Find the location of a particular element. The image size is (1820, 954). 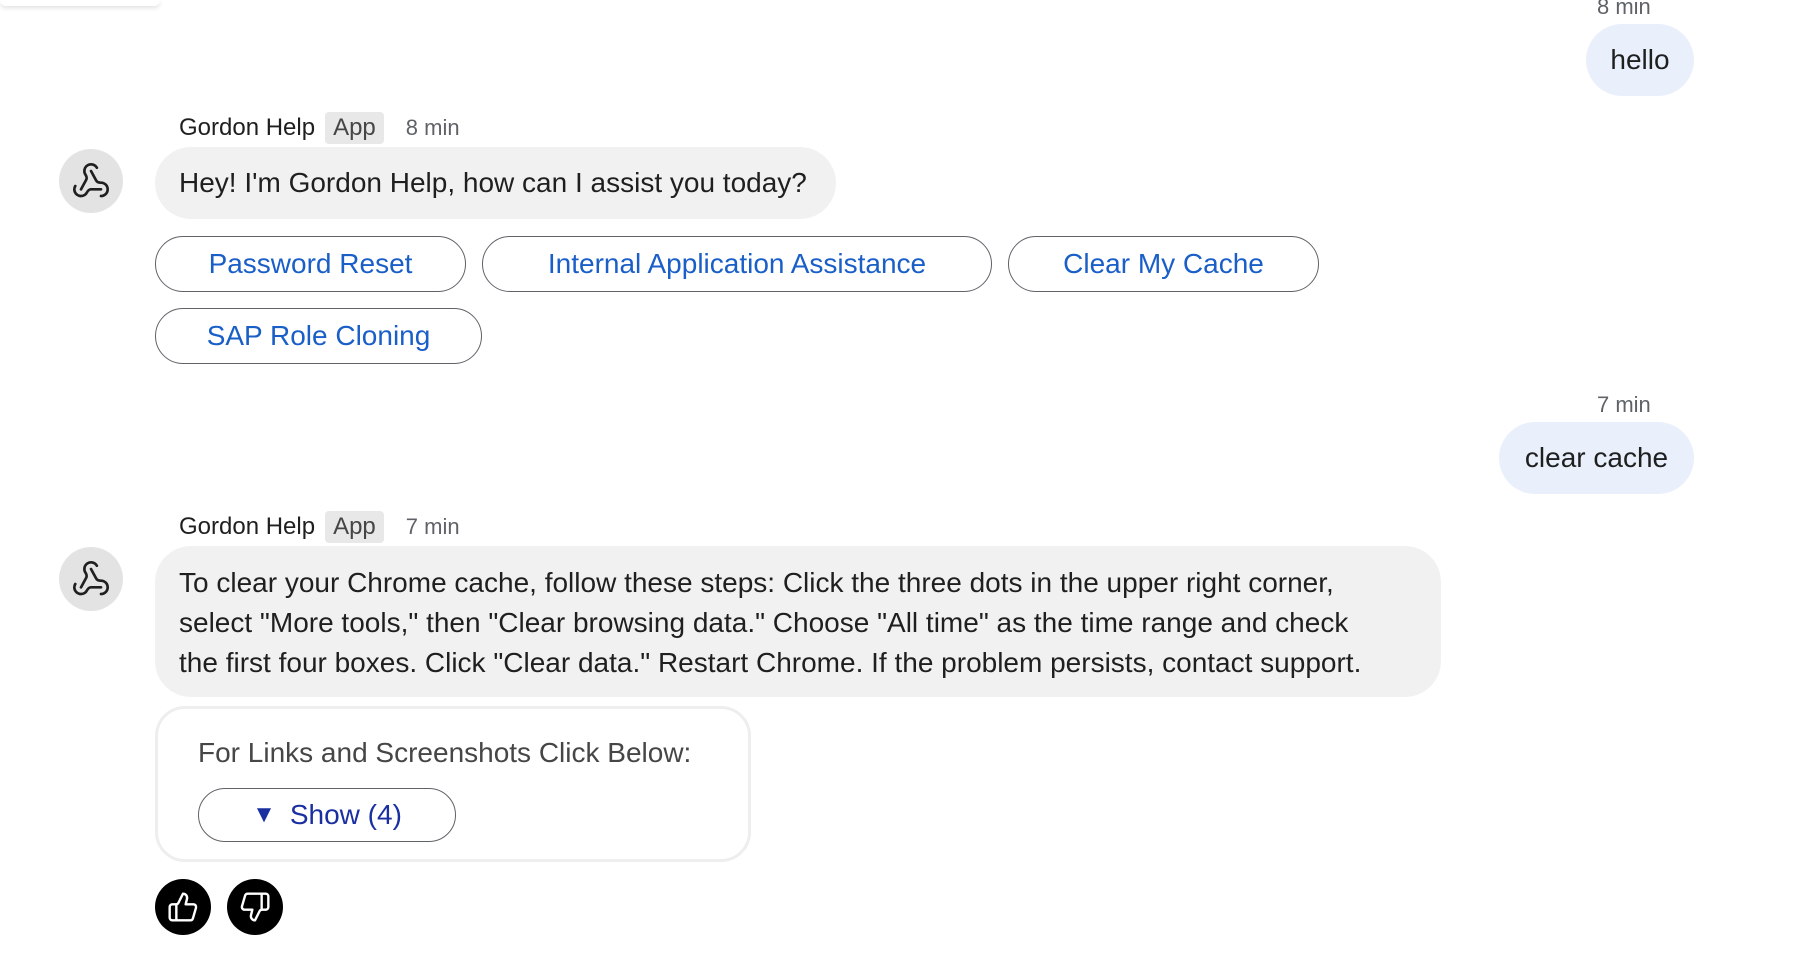

chip-password-reset: Password Reset is located at coordinates (310, 264).